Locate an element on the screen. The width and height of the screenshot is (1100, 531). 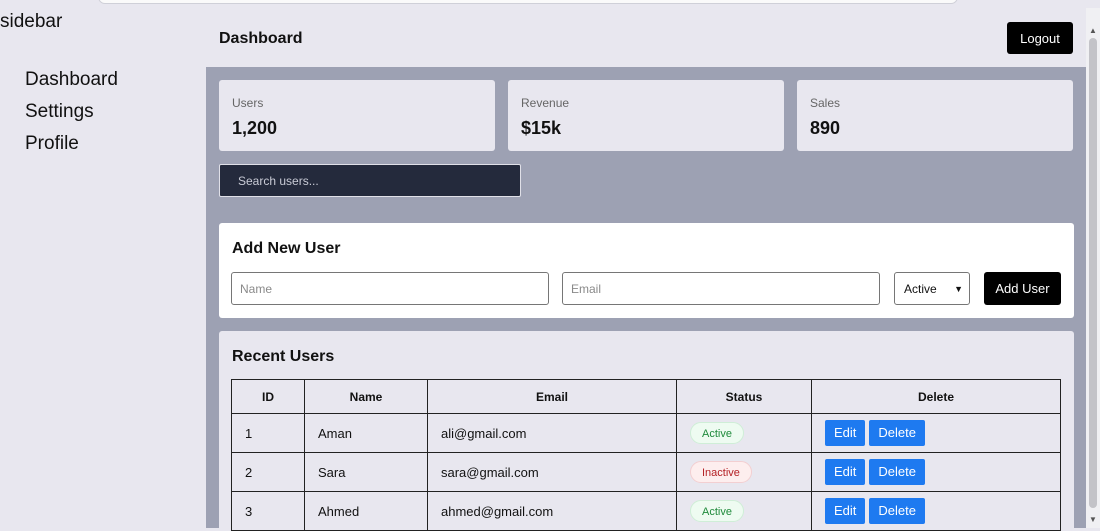
cell-email: sara@gmail.com is located at coordinates (552, 472).